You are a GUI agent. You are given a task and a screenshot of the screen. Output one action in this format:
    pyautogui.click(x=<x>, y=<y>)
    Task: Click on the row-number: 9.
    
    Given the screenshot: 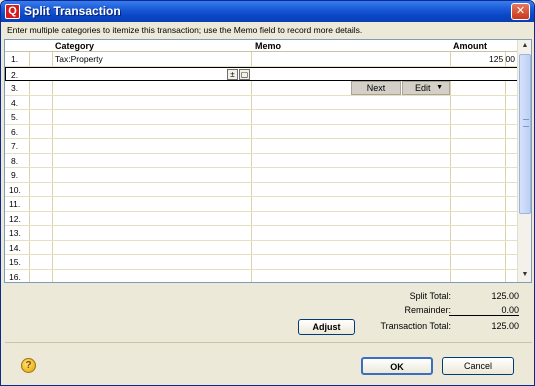 What is the action you would take?
    pyautogui.click(x=15, y=175)
    